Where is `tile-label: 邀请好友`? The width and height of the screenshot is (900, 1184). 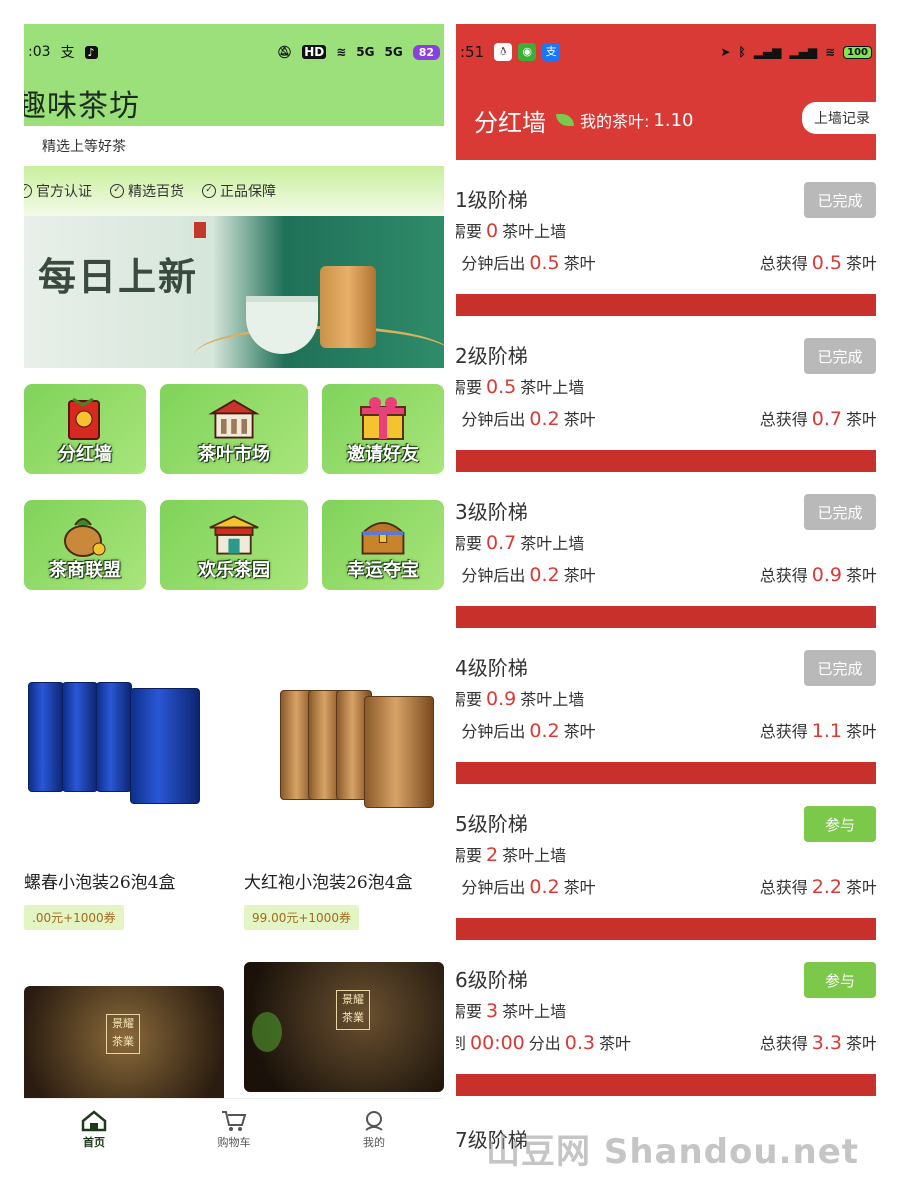 tile-label: 邀请好友 is located at coordinates (383, 454).